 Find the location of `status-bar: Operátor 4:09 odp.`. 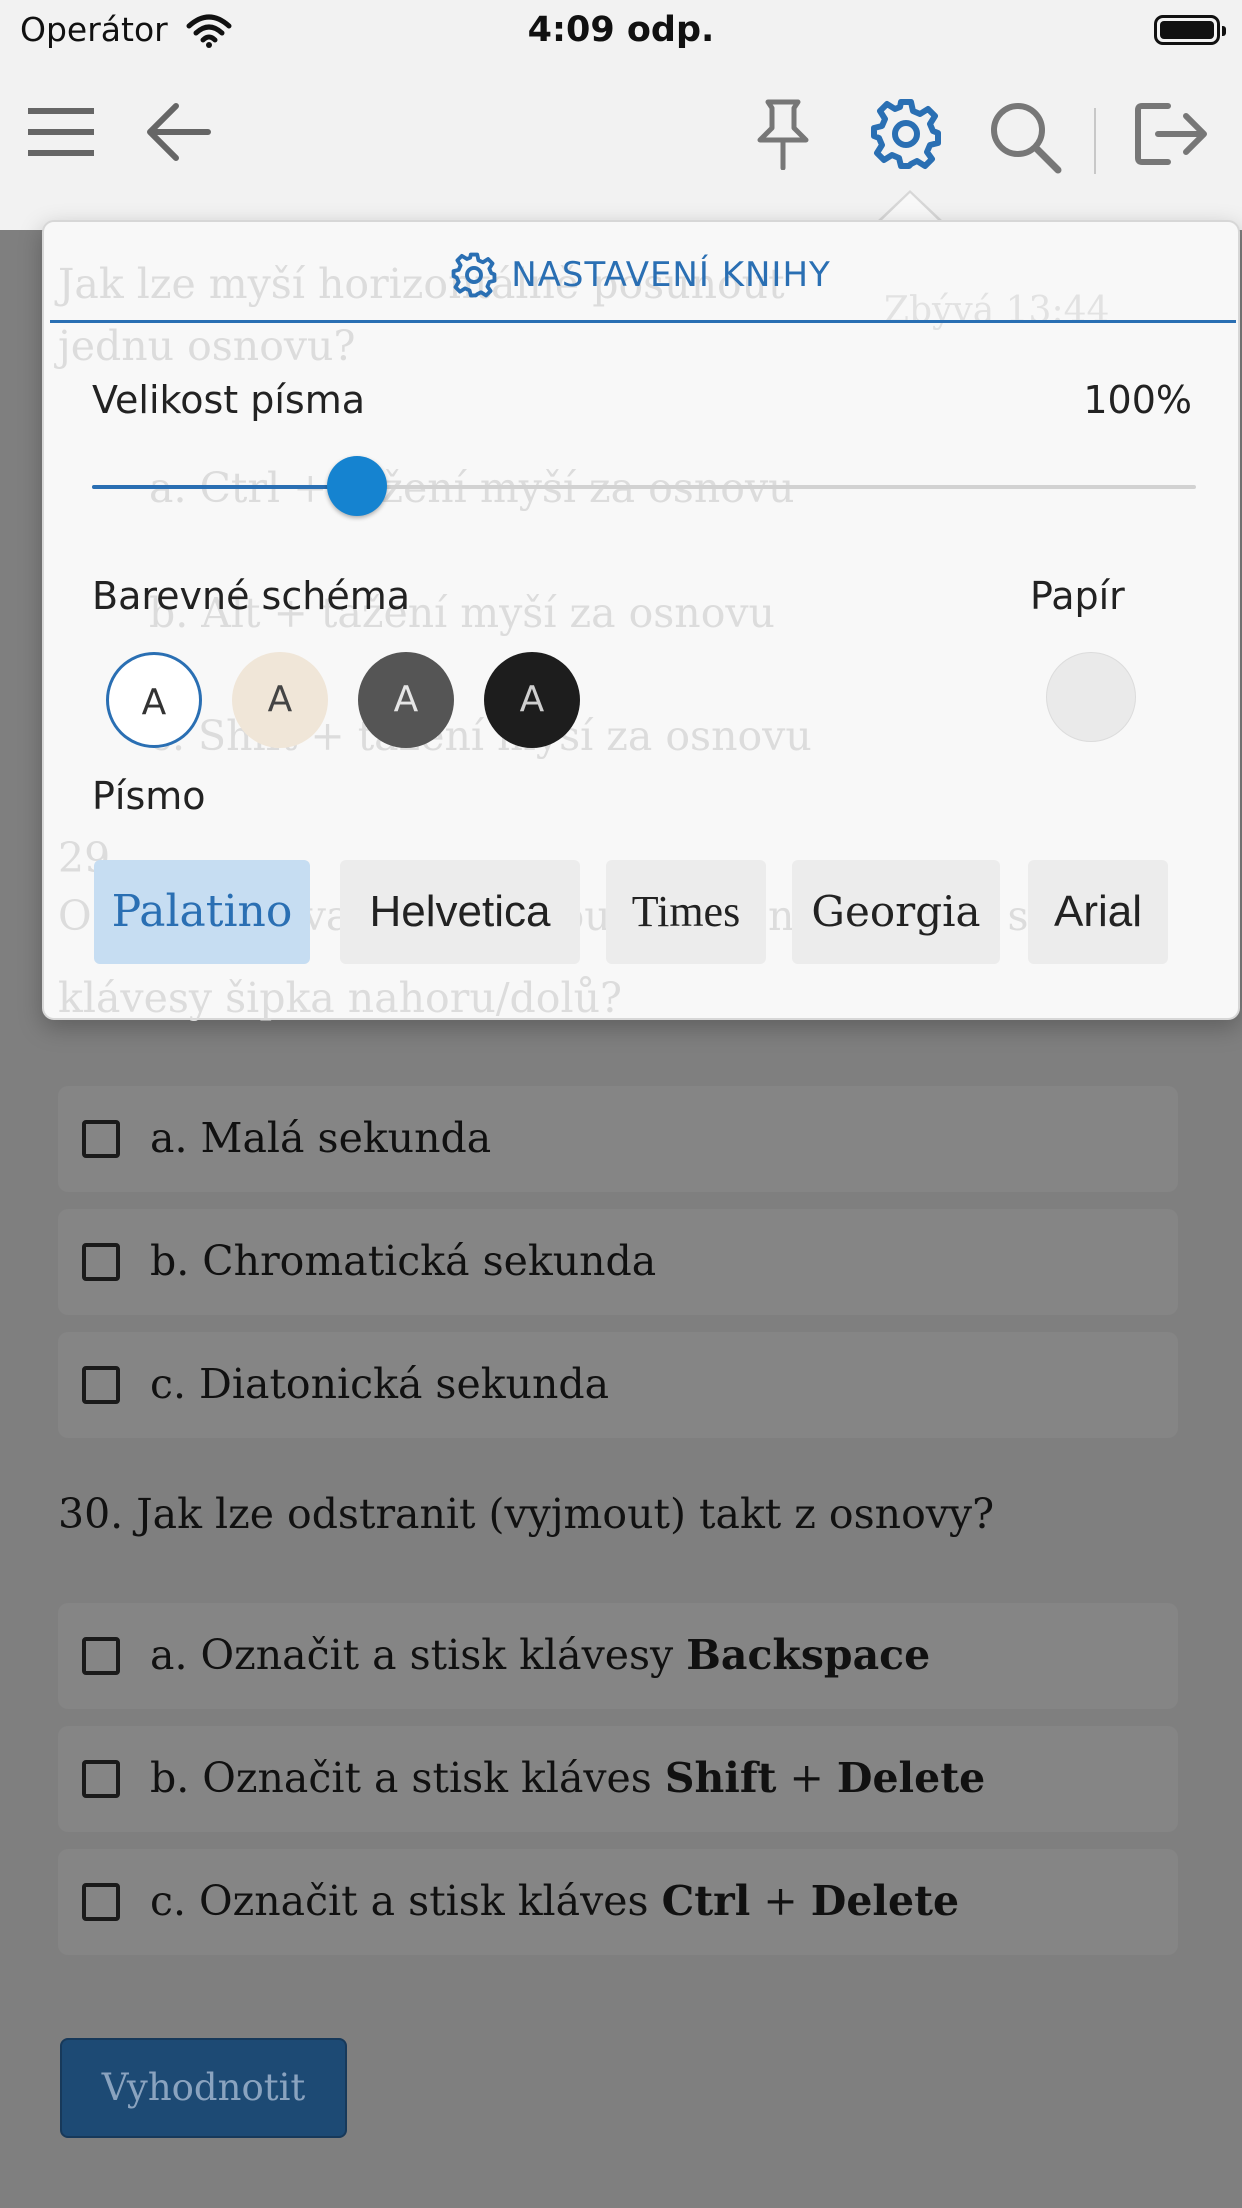

status-bar: Operátor 4:09 odp. is located at coordinates (621, 31).